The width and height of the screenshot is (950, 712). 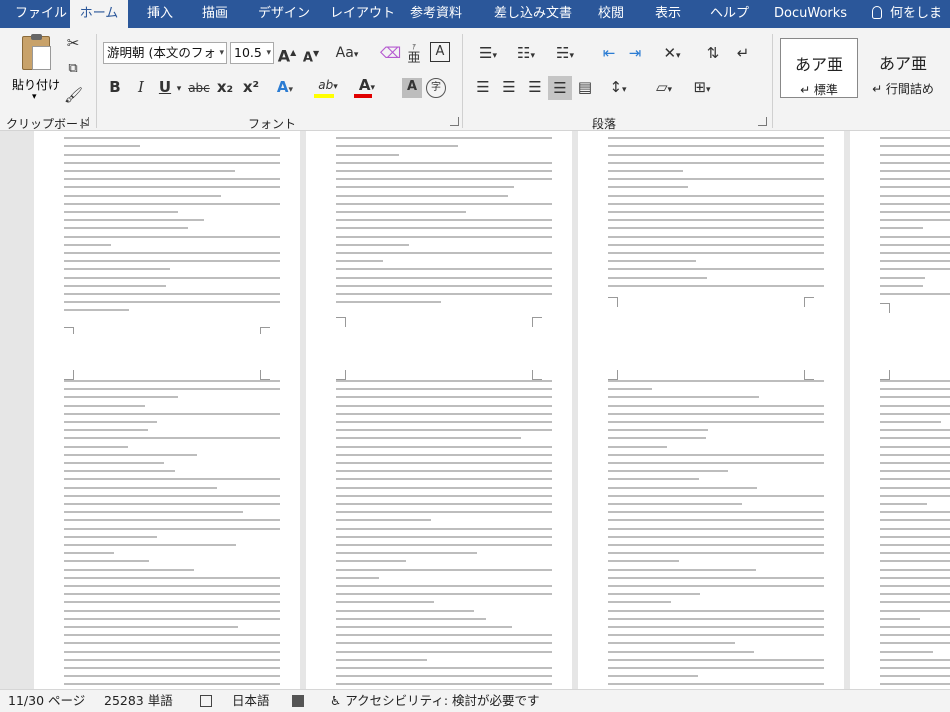 I want to click on bold-button: B, so click(x=115, y=87).